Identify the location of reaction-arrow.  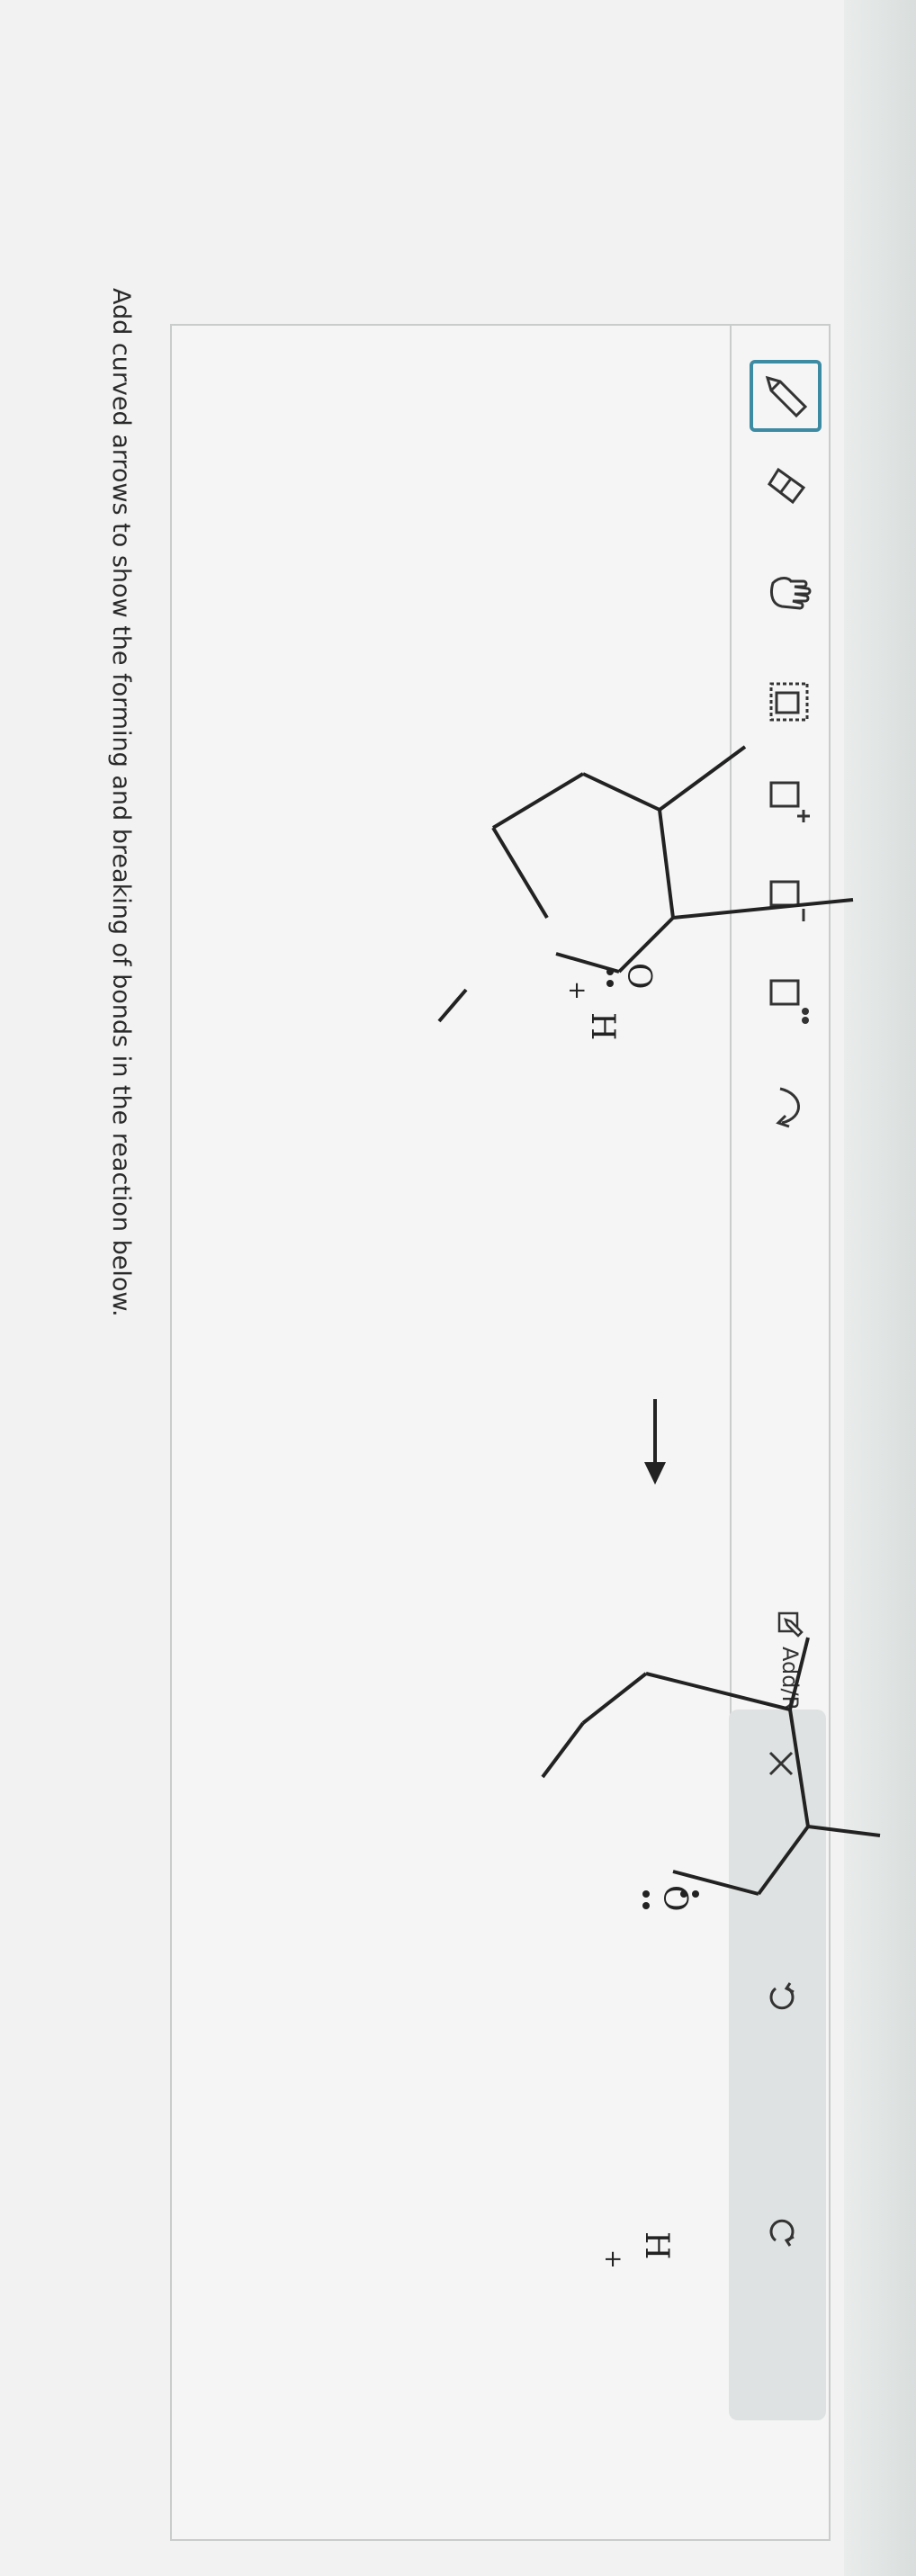
(655, 1442).